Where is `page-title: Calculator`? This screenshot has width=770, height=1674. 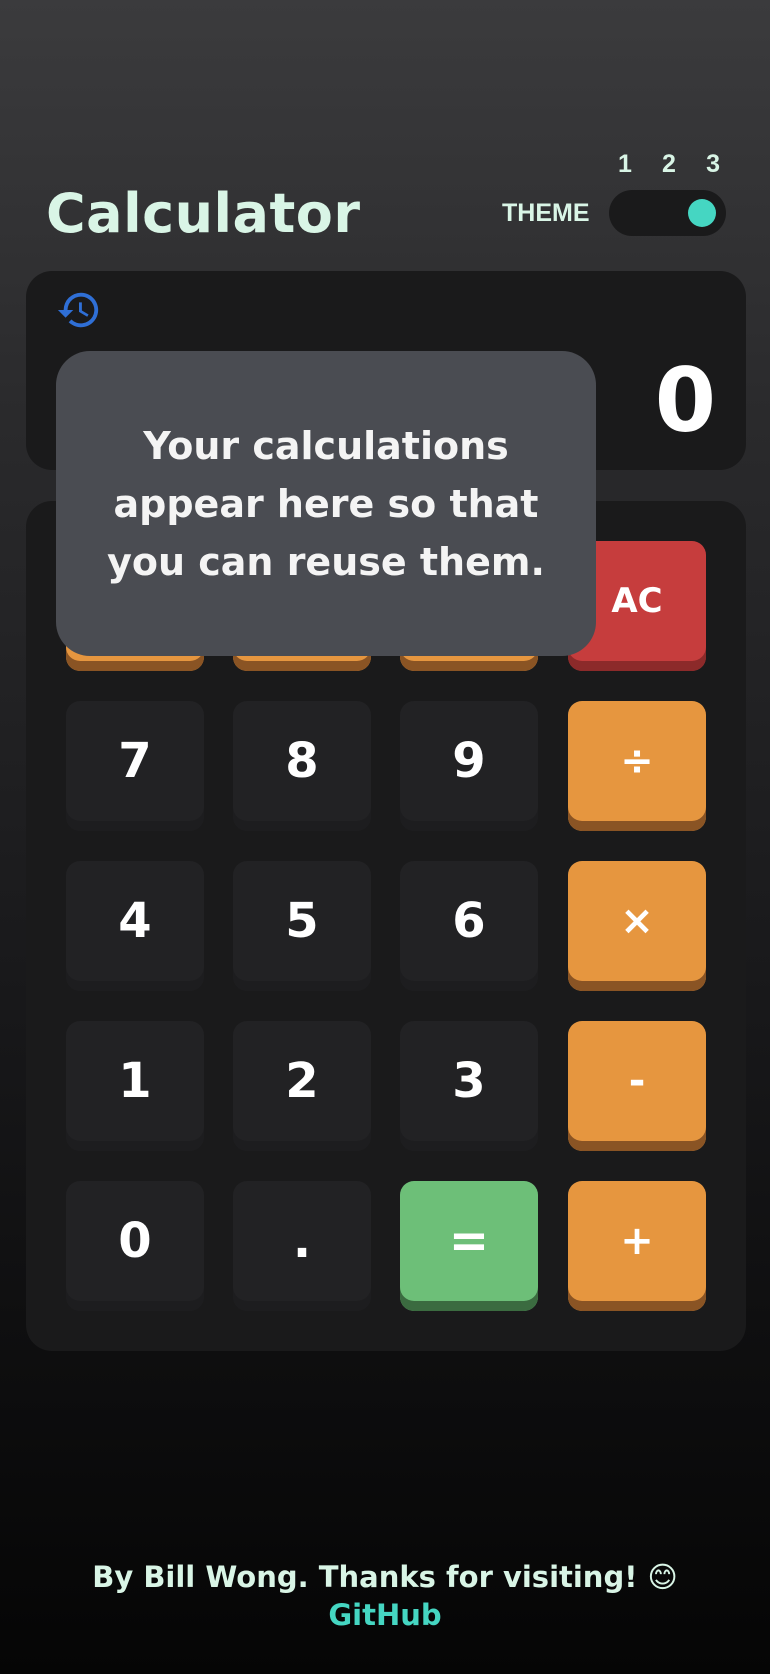 page-title: Calculator is located at coordinates (203, 213).